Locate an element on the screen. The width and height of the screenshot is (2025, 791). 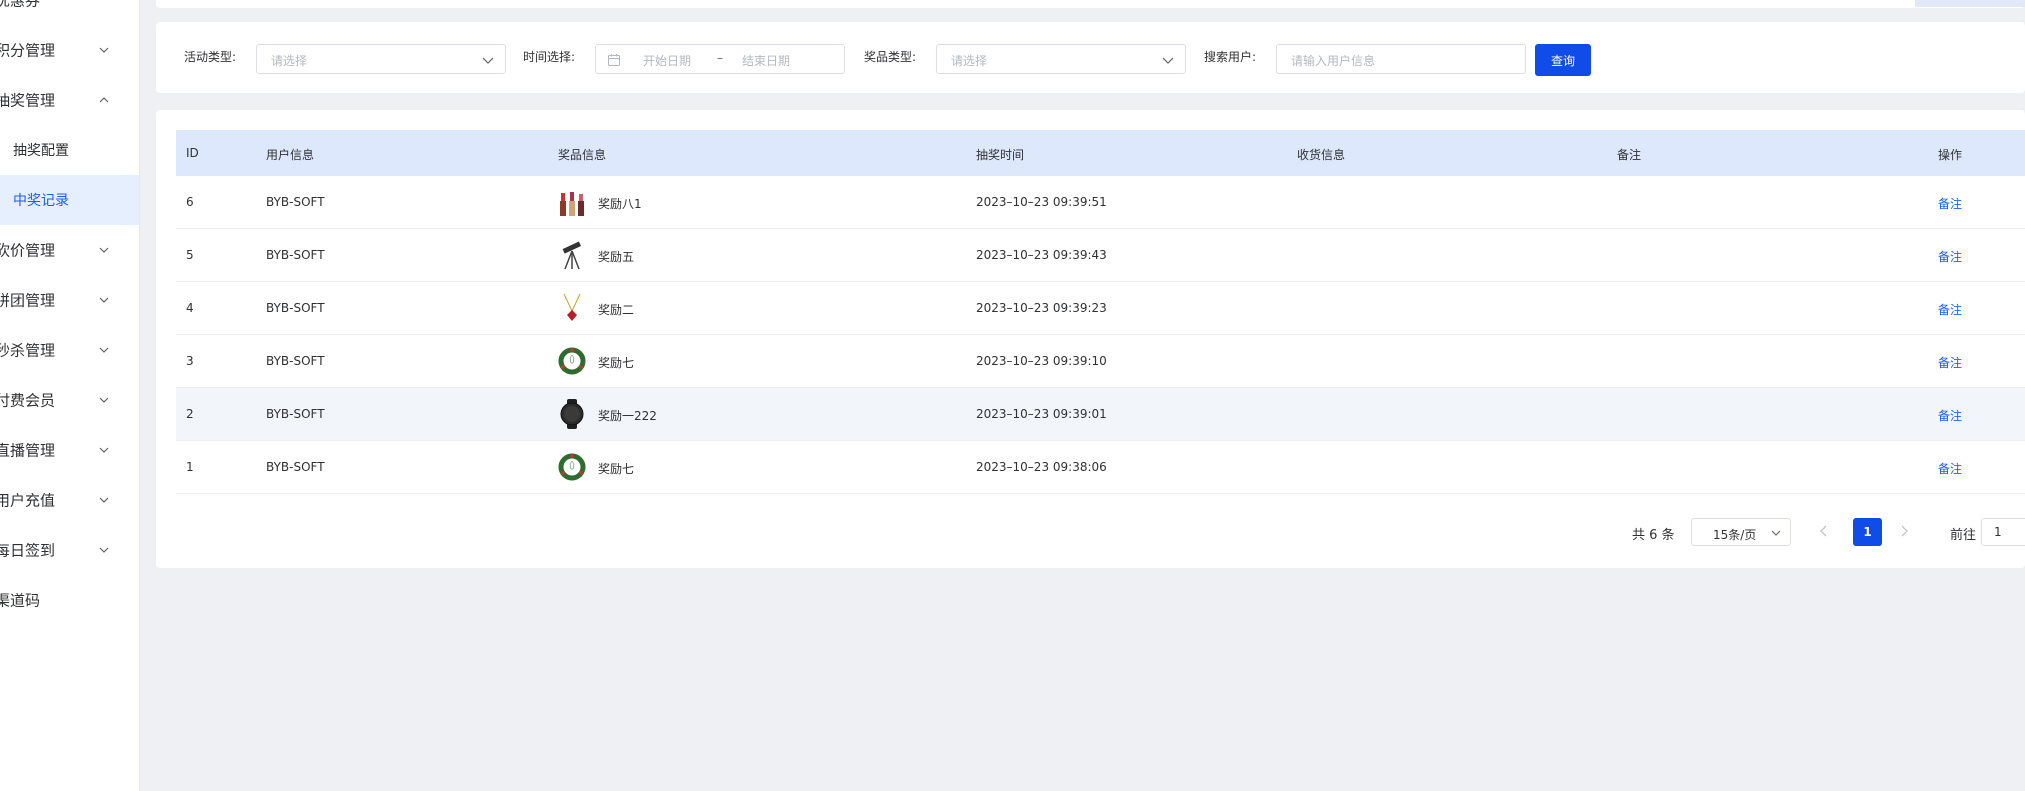
column-header-remark: 备注 is located at coordinates (1629, 155).